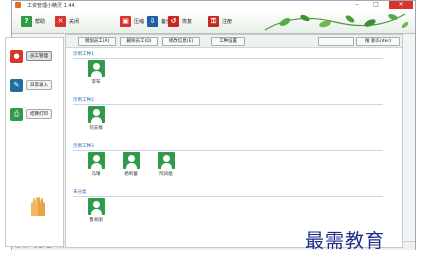 Image resolution: width=427 pixels, height=270 pixels. I want to click on restore-icon: ↺, so click(173, 21).